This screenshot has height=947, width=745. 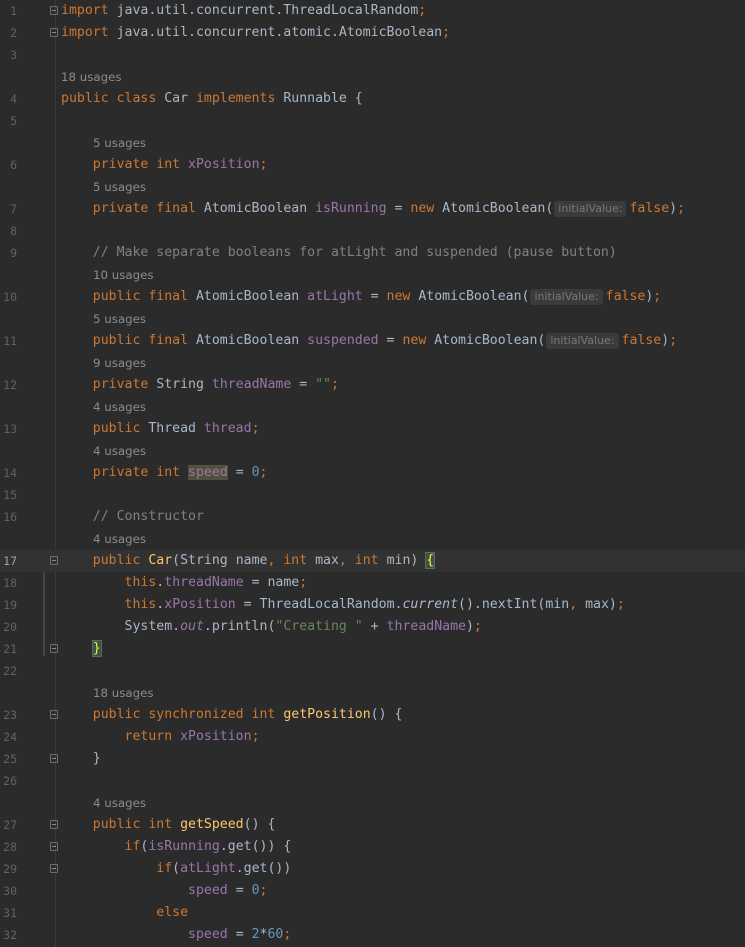 I want to click on code-text: else, so click(x=124, y=913).